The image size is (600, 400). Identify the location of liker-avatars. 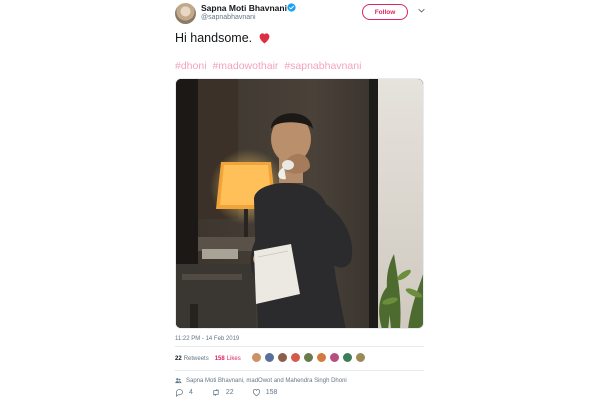
(309, 357).